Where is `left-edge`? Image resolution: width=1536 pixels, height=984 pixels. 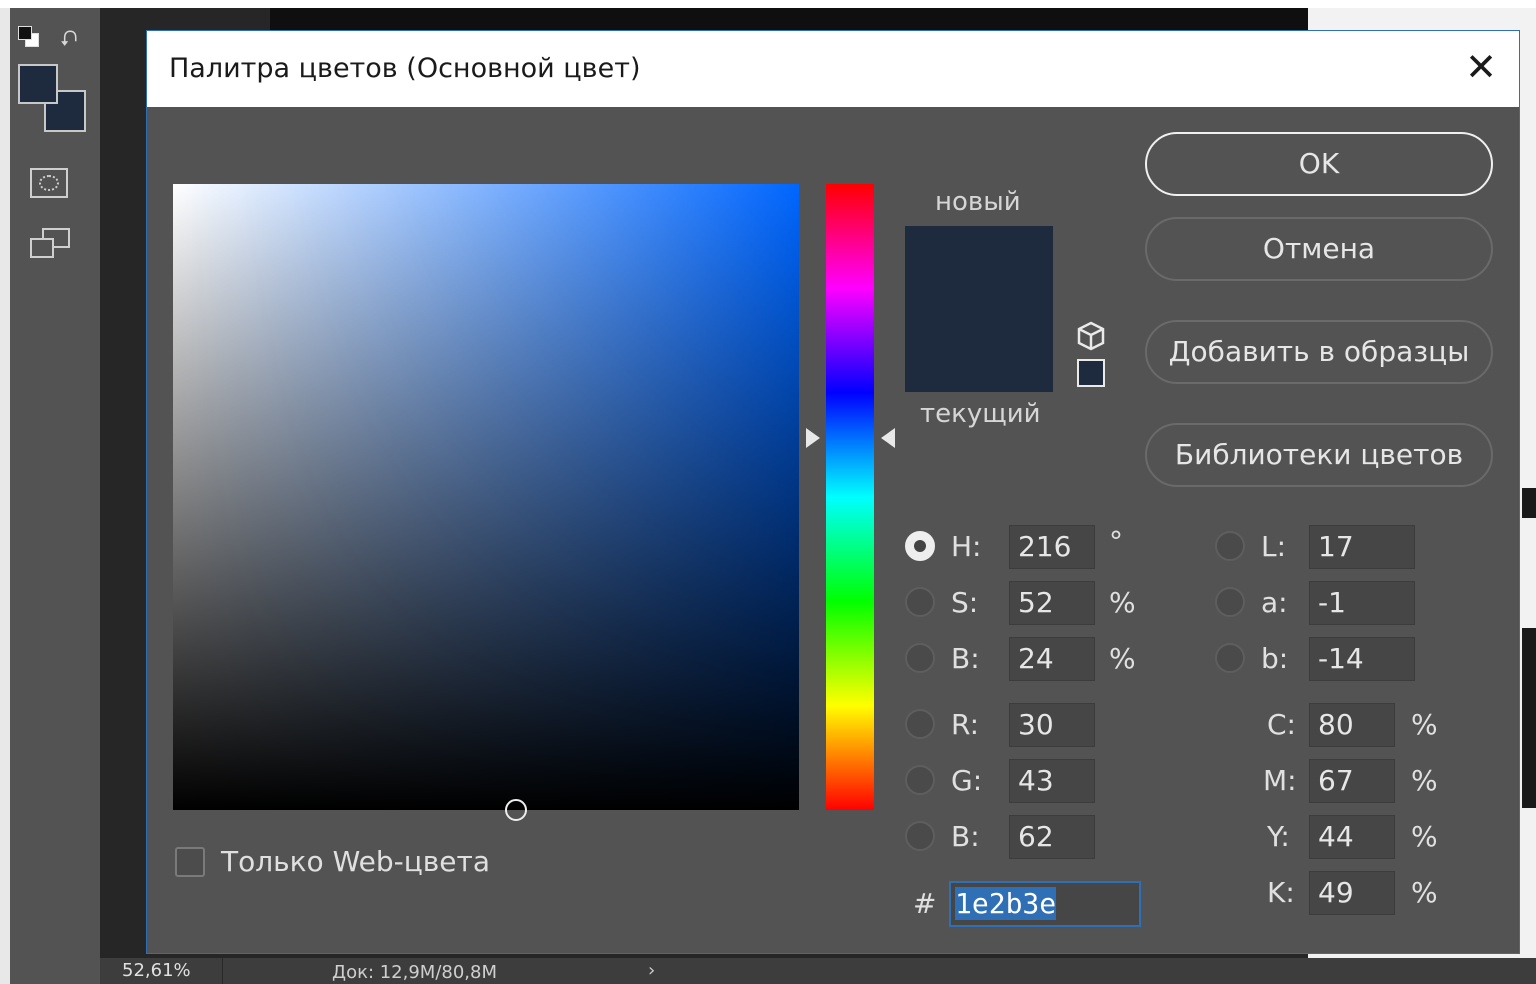 left-edge is located at coordinates (5, 496).